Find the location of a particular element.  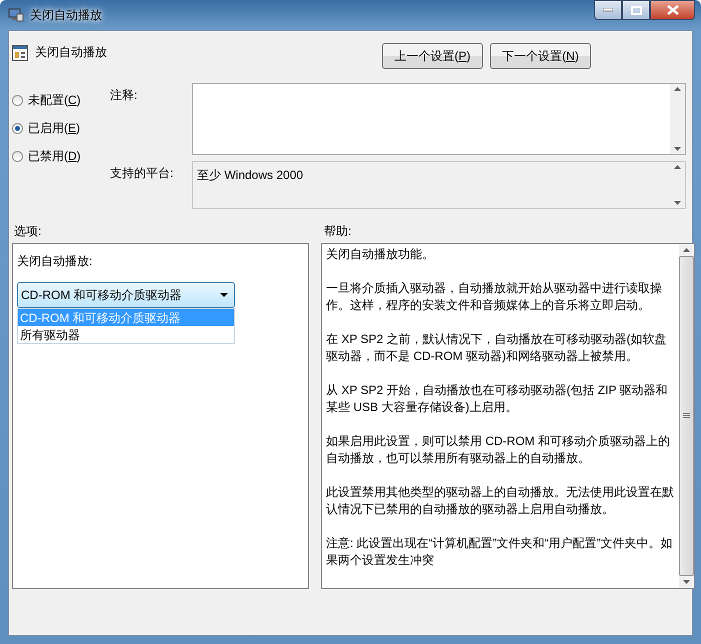

maximize-button is located at coordinates (636, 10).